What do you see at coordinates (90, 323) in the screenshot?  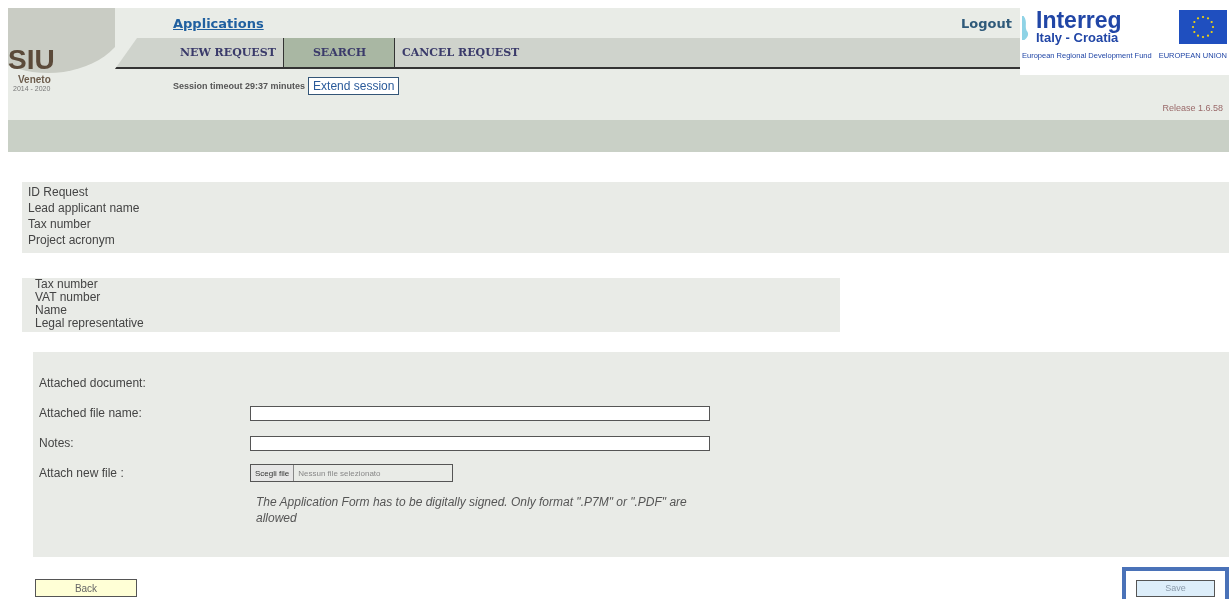 I see `field-label: Legal representative` at bounding box center [90, 323].